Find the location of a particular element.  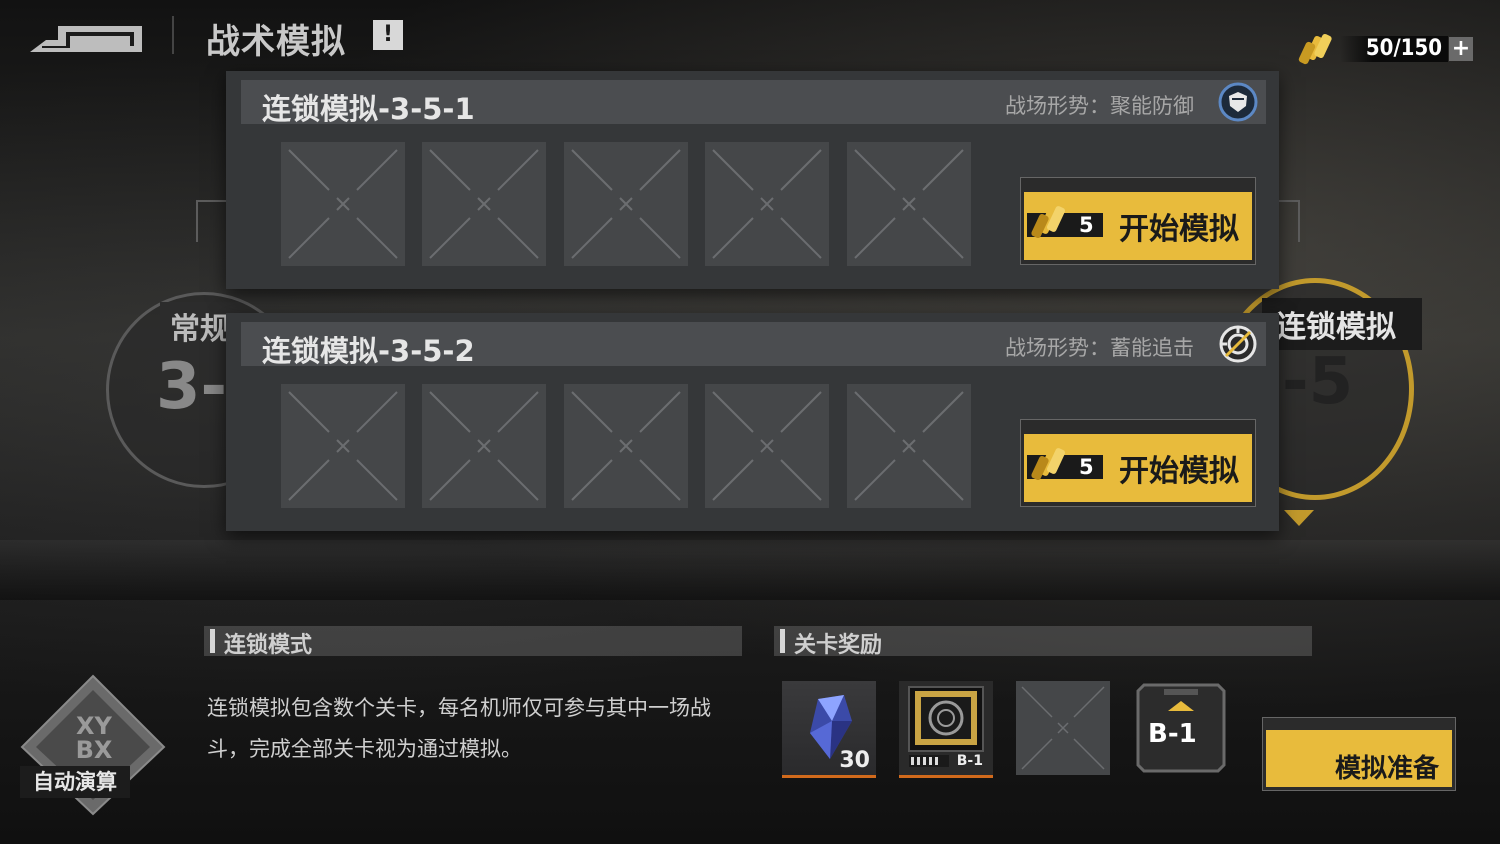

back-arrow-icon is located at coordinates (86, 39).